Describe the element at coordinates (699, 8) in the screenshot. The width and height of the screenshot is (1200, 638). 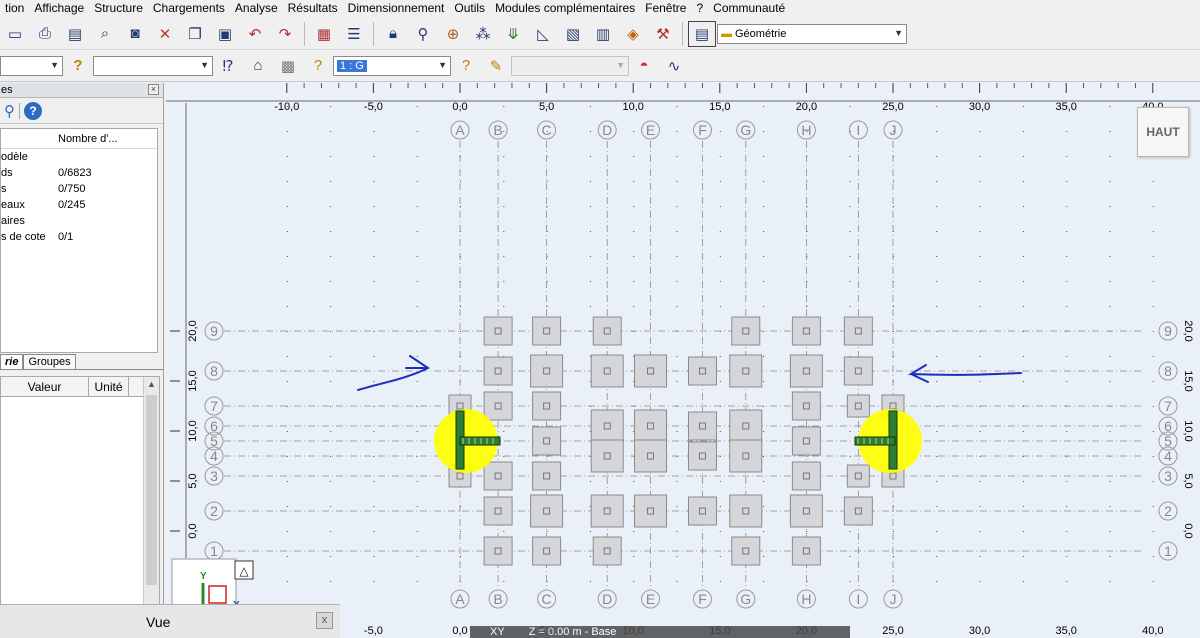
I see `menu-item-help: ?` at that location.